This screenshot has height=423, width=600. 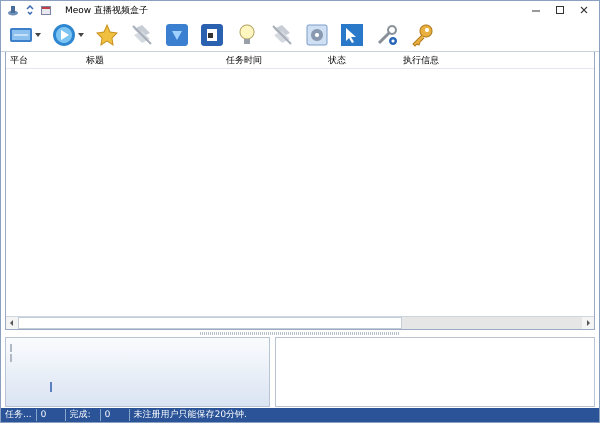 I want to click on splitter-grip, so click(x=300, y=333).